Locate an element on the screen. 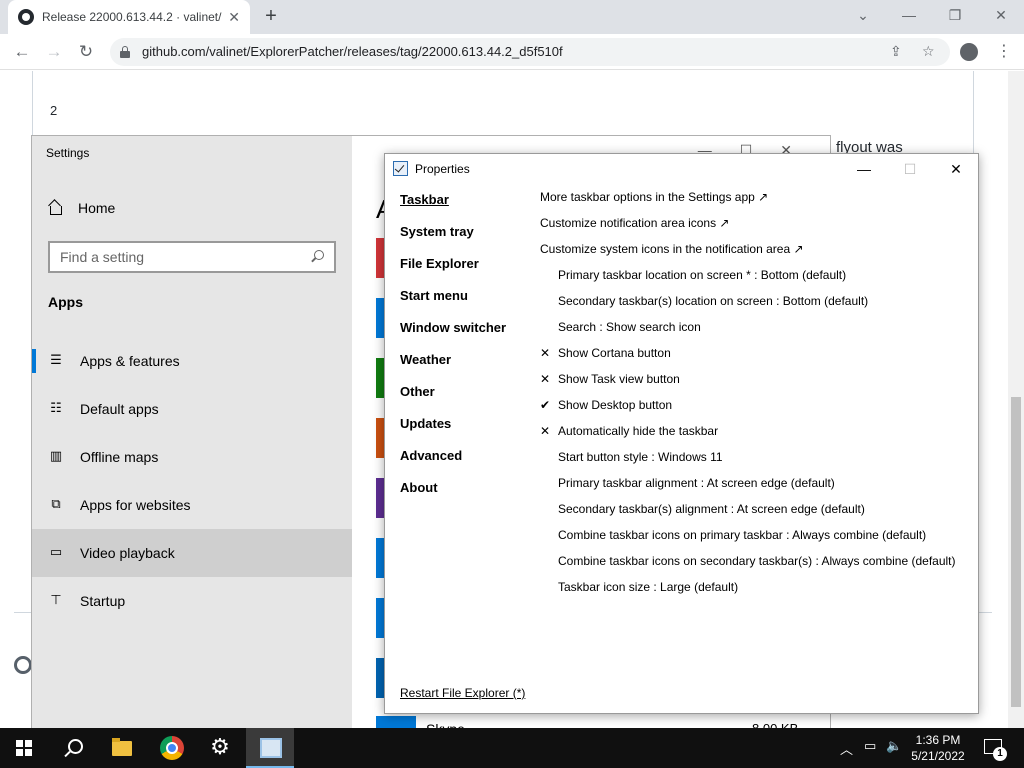 This screenshot has height=768, width=1024. settings-nav-default-apps: ☷ Default apps is located at coordinates (192, 409).